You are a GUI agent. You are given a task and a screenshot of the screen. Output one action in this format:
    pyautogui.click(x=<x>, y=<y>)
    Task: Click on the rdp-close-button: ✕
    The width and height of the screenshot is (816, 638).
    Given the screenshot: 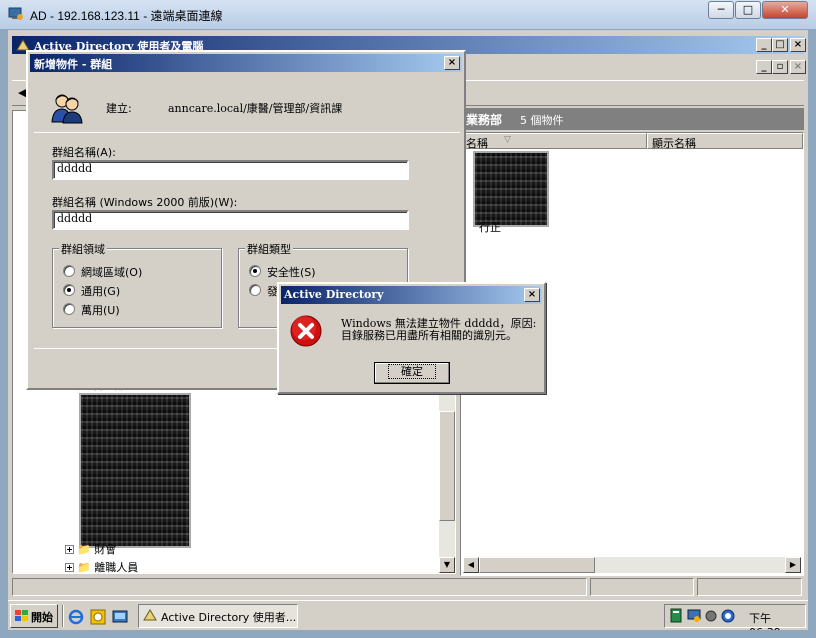 What is the action you would take?
    pyautogui.click(x=785, y=10)
    